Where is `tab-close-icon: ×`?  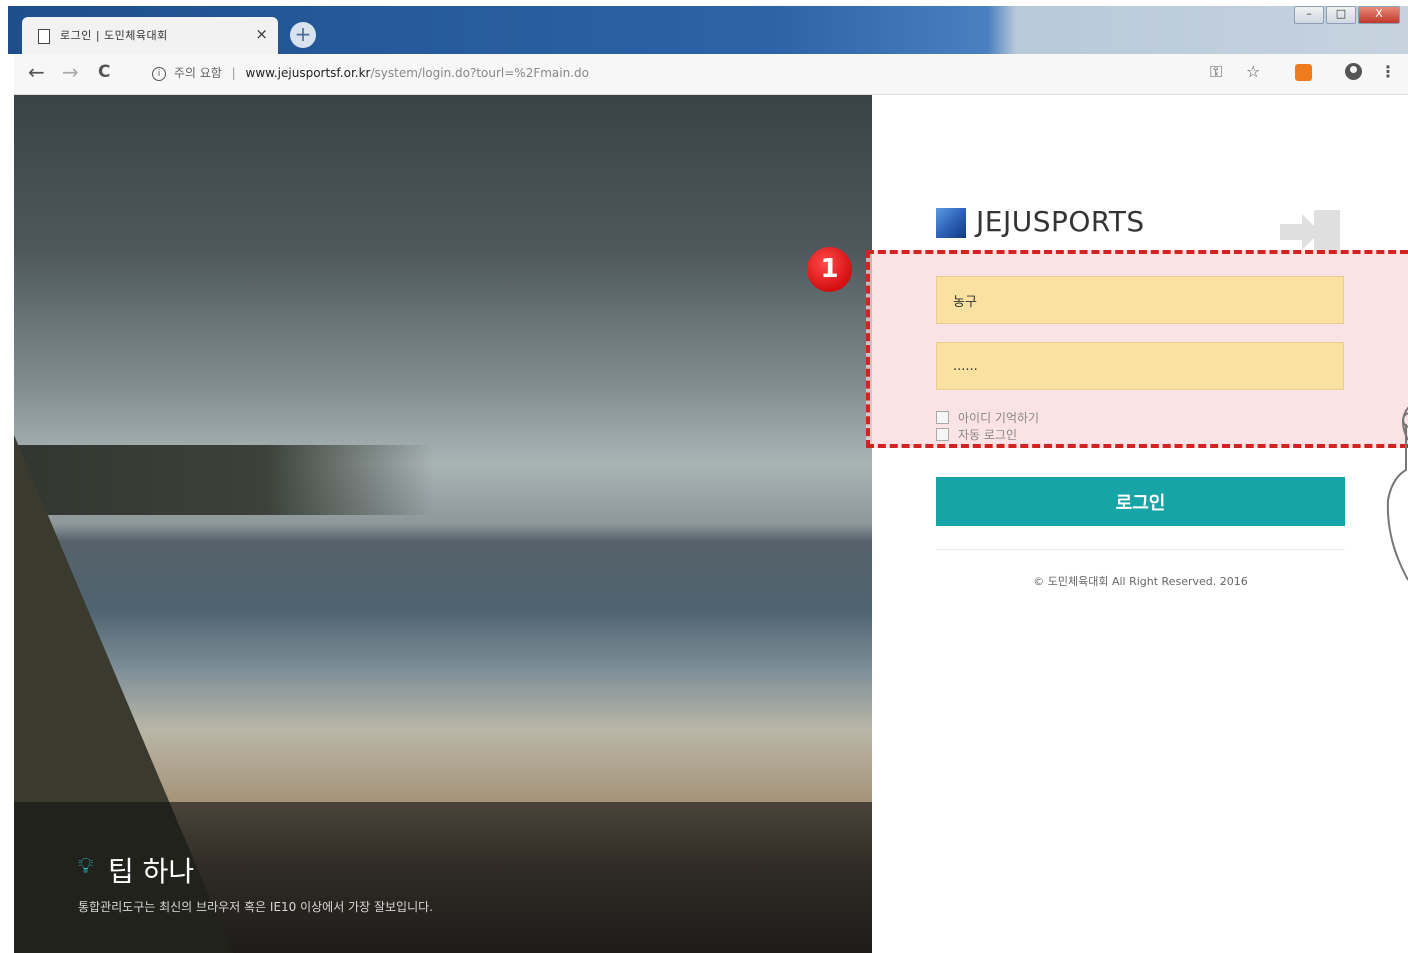
tab-close-icon: × is located at coordinates (261, 34).